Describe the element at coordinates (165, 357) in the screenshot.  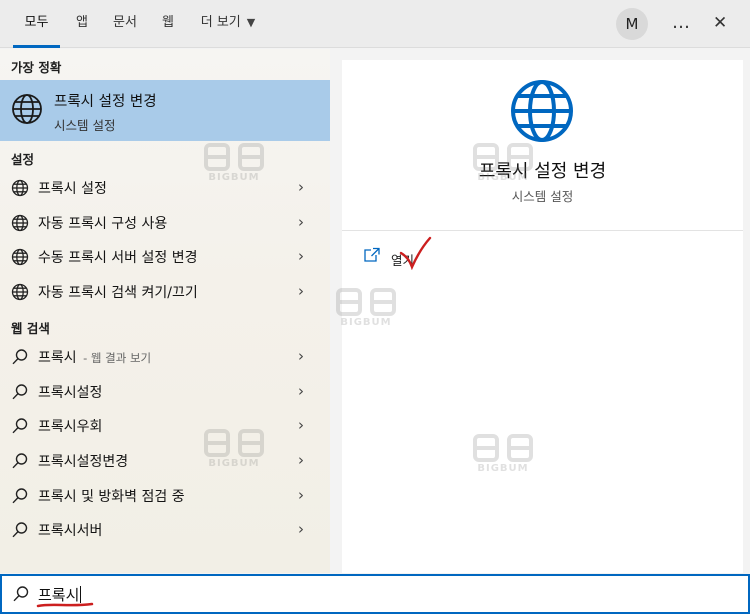
I see `web-item-proxy: 프록시 - 웹 결과 보기 ›` at that location.